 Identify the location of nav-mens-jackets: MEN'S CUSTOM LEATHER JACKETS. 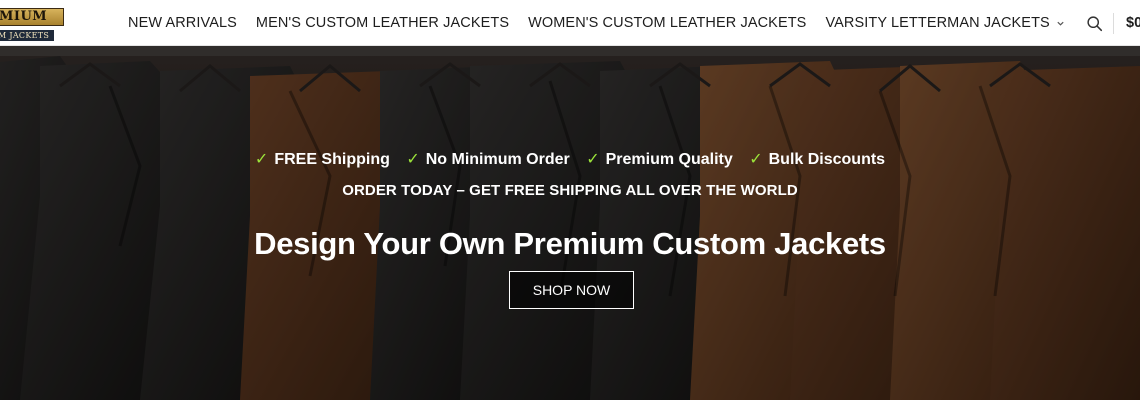
(382, 23).